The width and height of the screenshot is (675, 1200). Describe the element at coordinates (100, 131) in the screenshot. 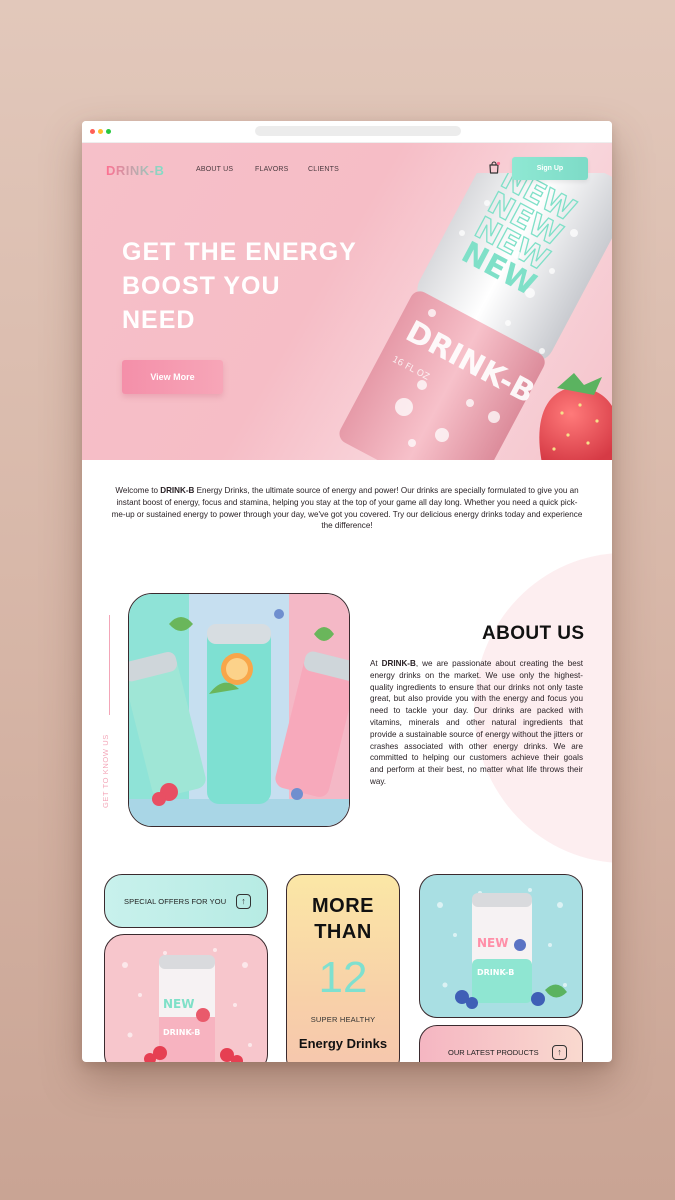

I see `minimize-window-dot` at that location.